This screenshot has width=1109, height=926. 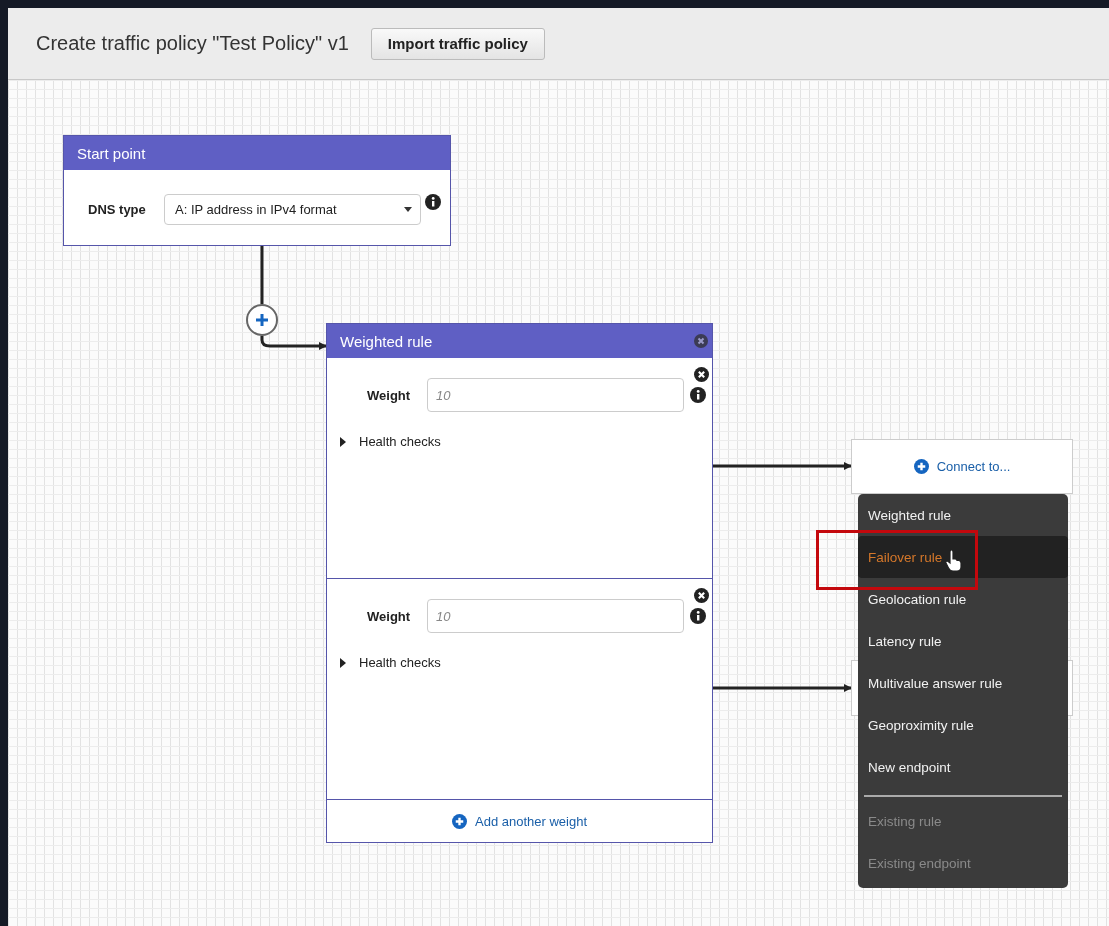 What do you see at coordinates (905, 821) in the screenshot?
I see `menu-item: Existing rule` at bounding box center [905, 821].